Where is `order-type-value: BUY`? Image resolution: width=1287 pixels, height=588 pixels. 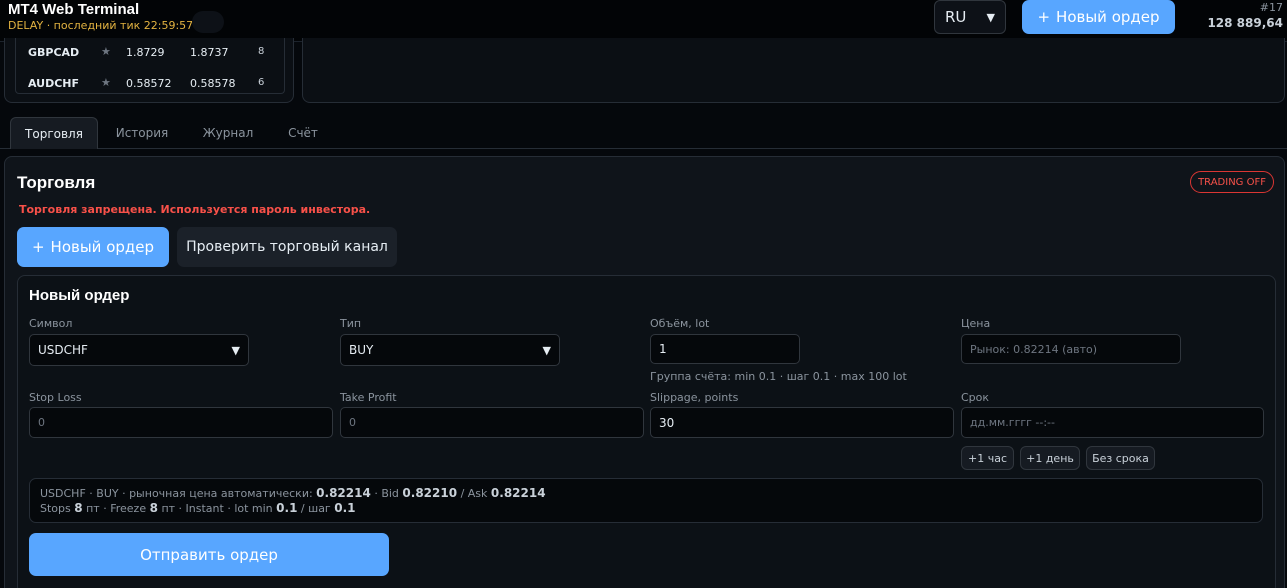
order-type-value: BUY is located at coordinates (361, 350).